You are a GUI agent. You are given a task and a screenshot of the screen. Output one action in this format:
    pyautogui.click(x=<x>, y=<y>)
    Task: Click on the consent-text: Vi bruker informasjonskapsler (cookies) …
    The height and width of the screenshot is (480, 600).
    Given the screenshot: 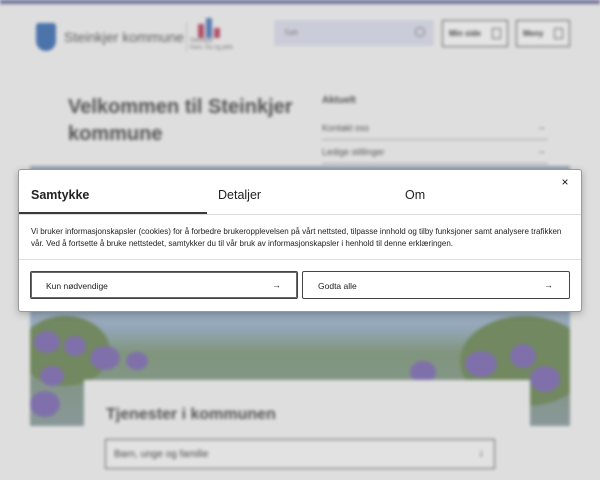 What is the action you would take?
    pyautogui.click(x=296, y=237)
    